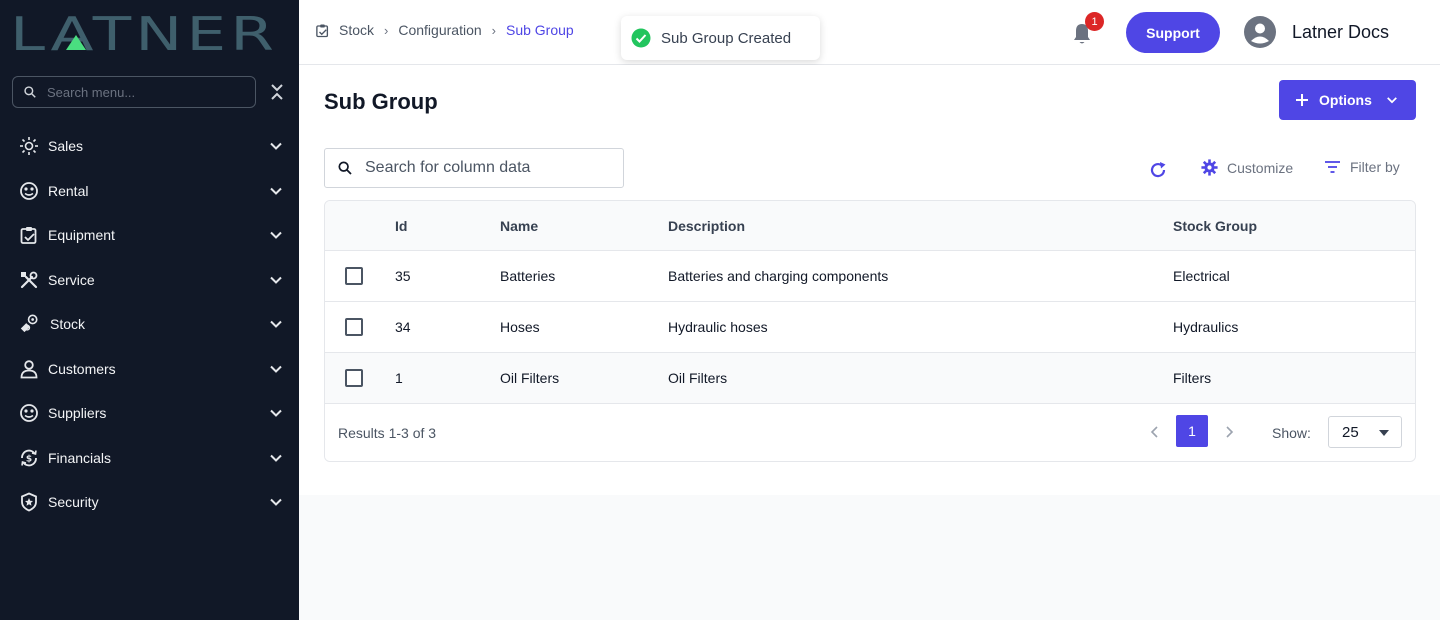 This screenshot has width=1440, height=620. I want to click on cell-stock-group: Electrical, so click(1201, 276).